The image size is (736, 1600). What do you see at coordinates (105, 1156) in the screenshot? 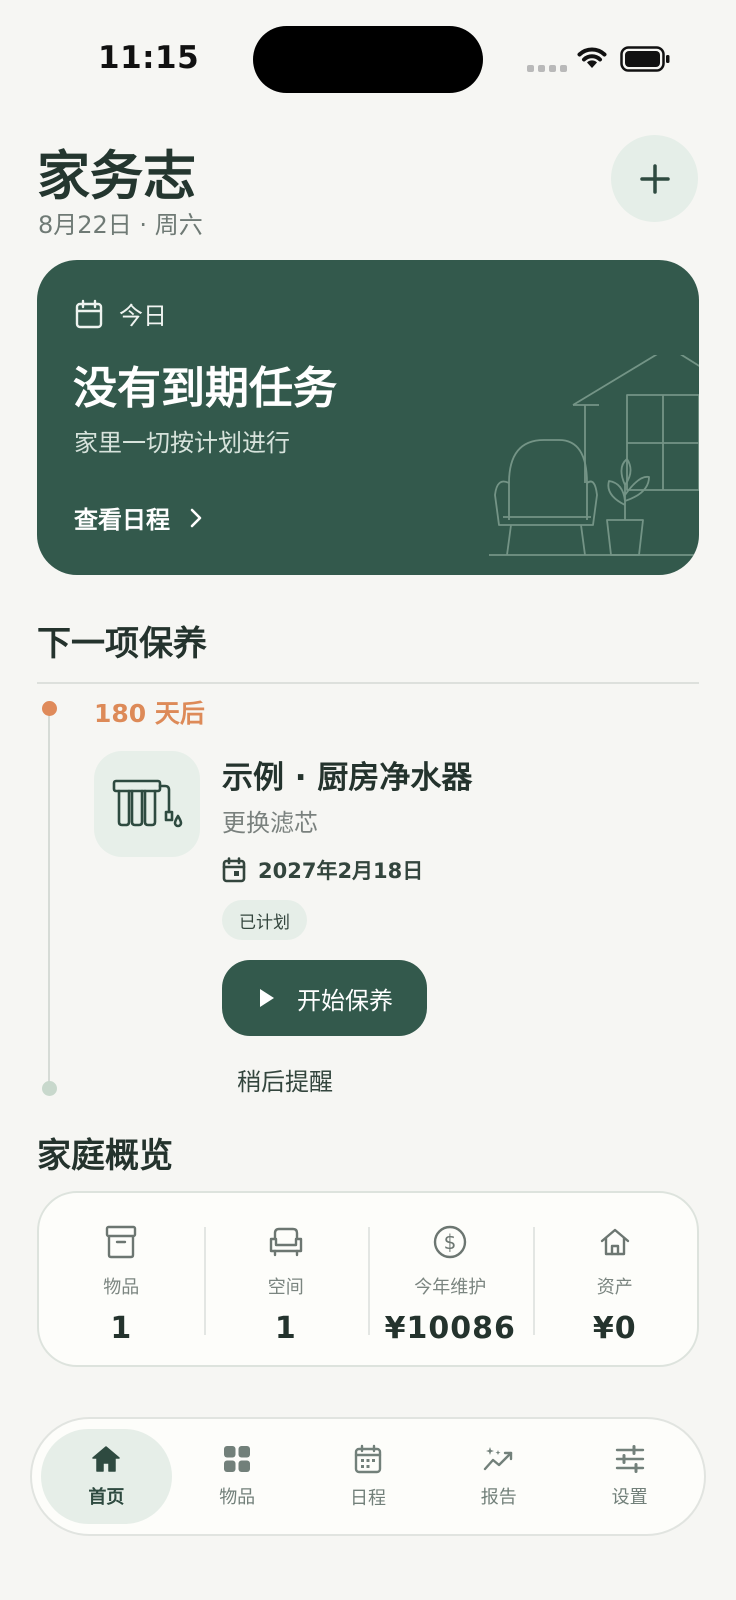
I see `overview-title: 家庭概览` at bounding box center [105, 1156].